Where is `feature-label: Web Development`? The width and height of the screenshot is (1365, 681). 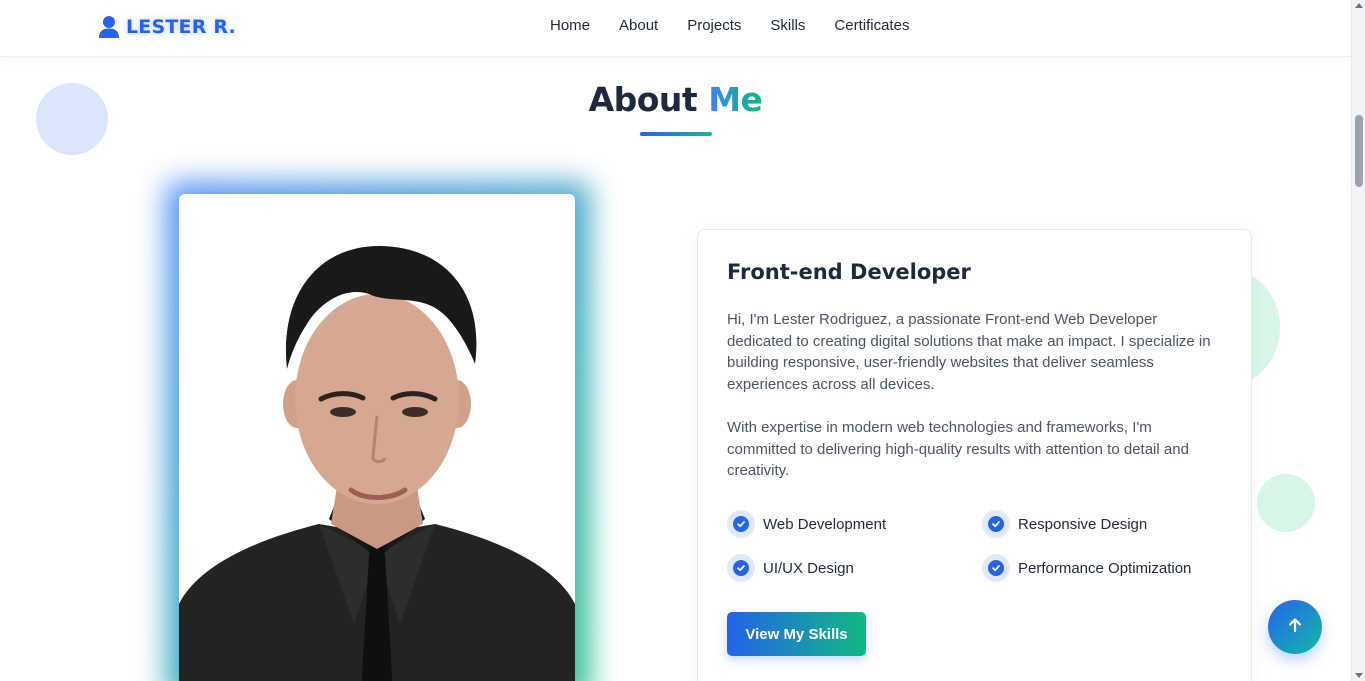
feature-label: Web Development is located at coordinates (825, 524).